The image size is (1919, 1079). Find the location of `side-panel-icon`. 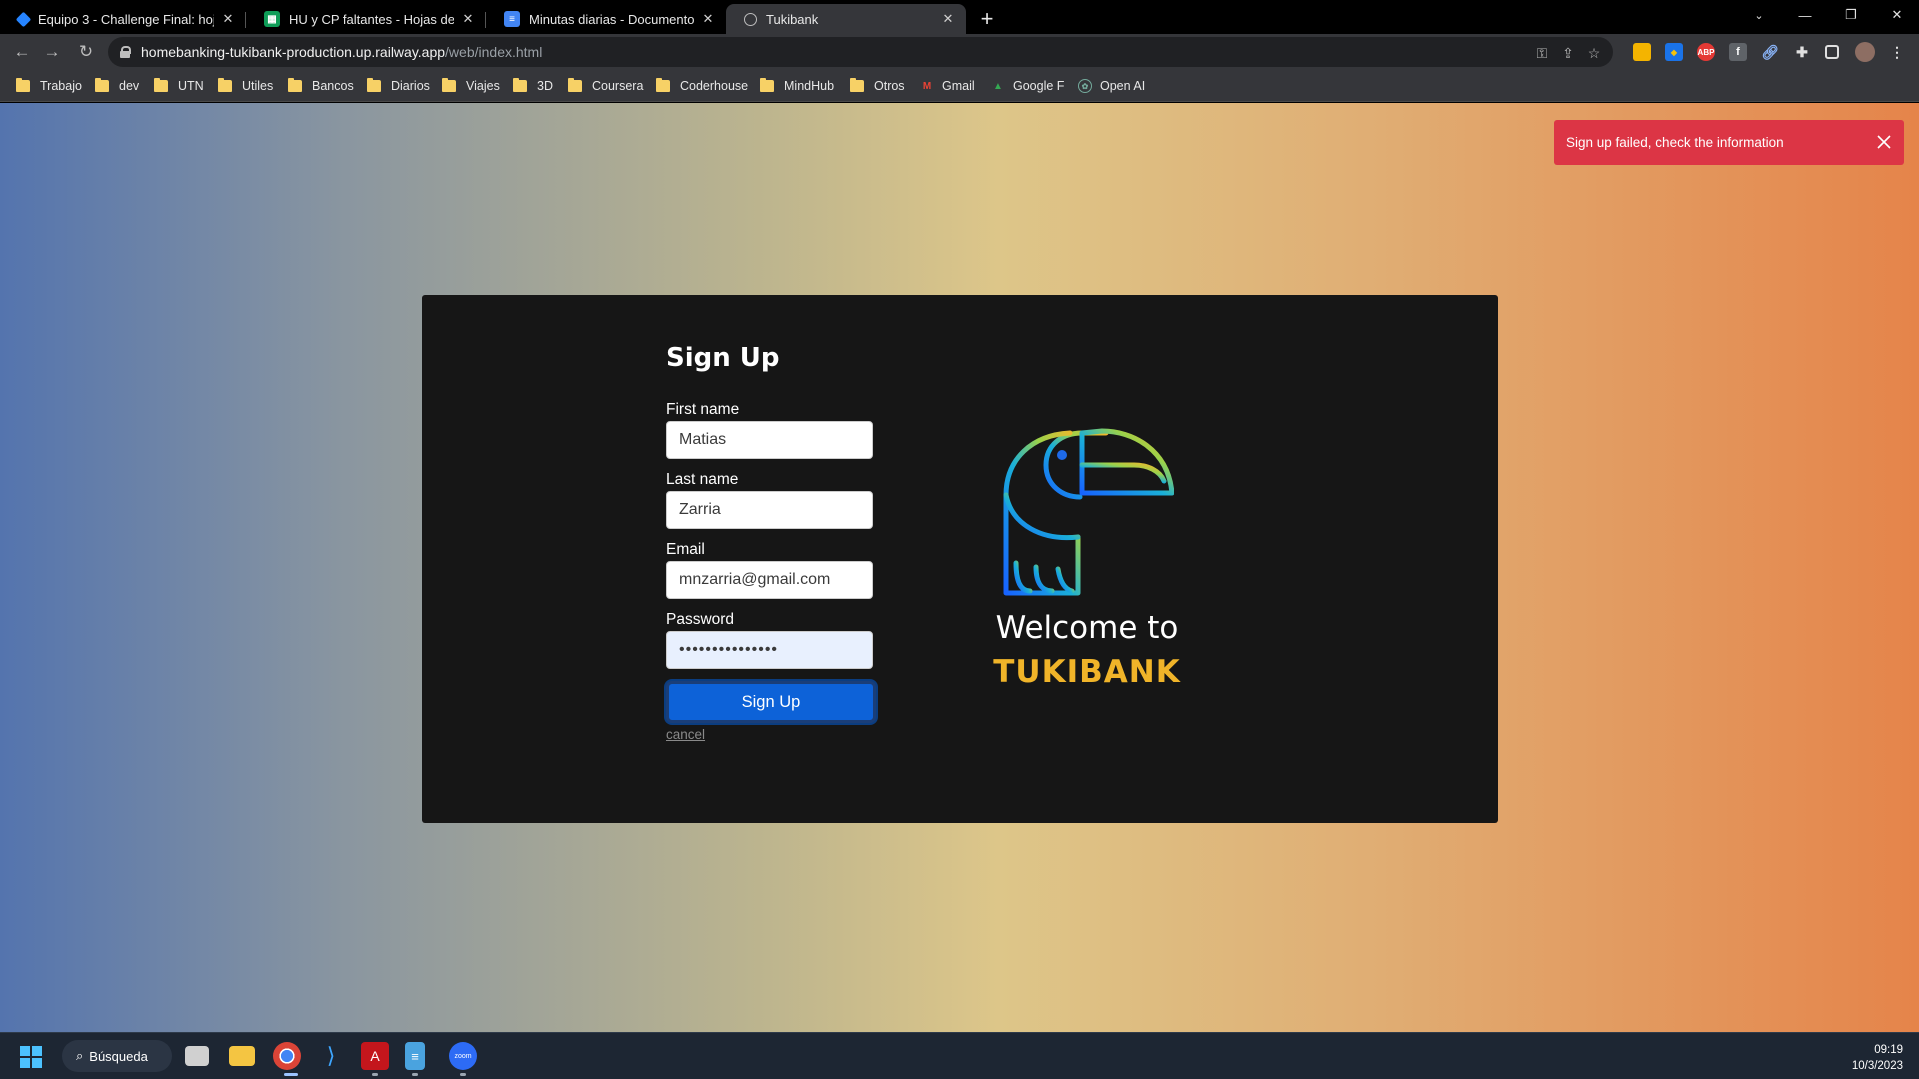

side-panel-icon is located at coordinates (1832, 52).